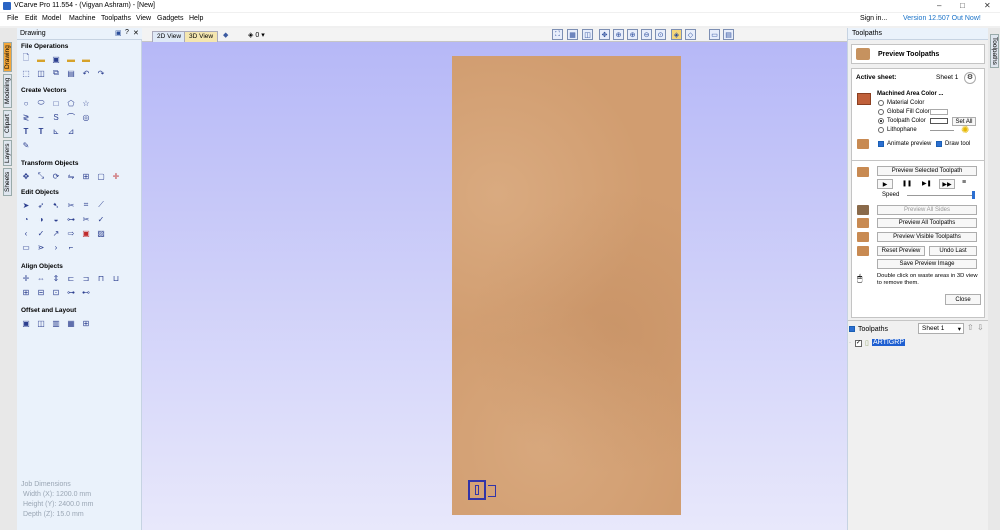  Describe the element at coordinates (941, 328) in the screenshot. I see `sheet-select: Sheet 1 ▾` at that location.